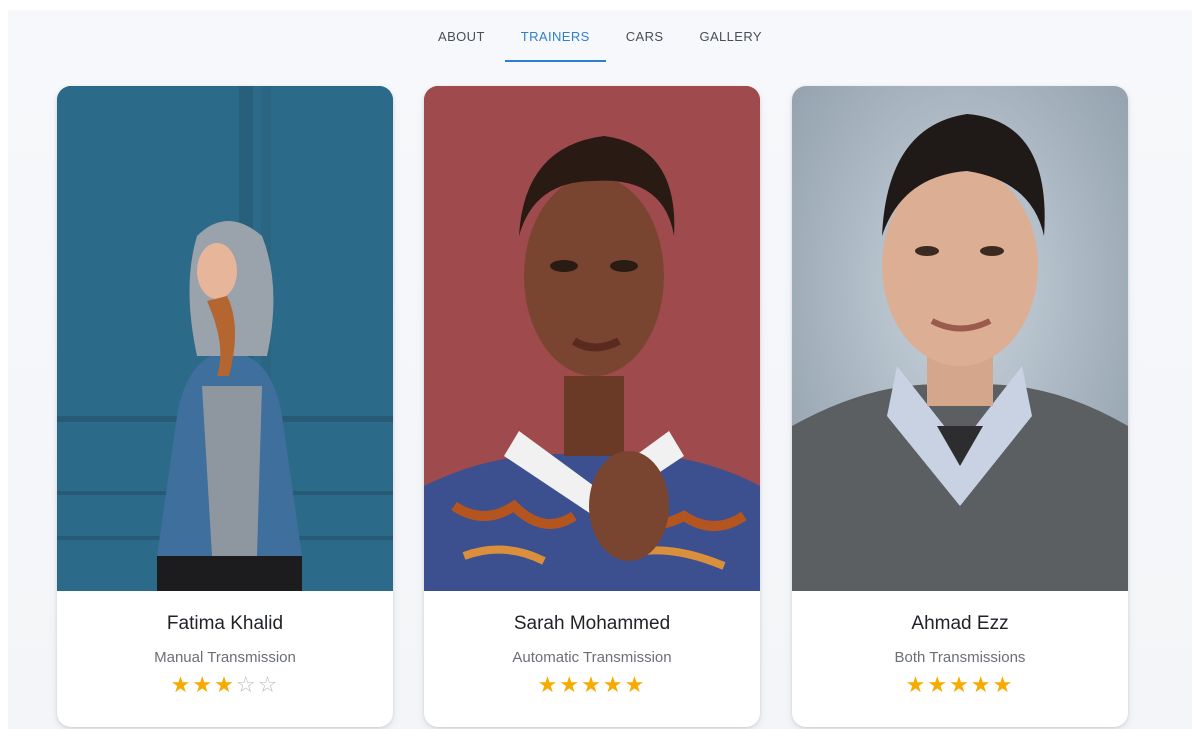 This screenshot has height=729, width=1192. I want to click on tab-bar: ABOUT TRAINERS CARS GALLERY, so click(600, 38).